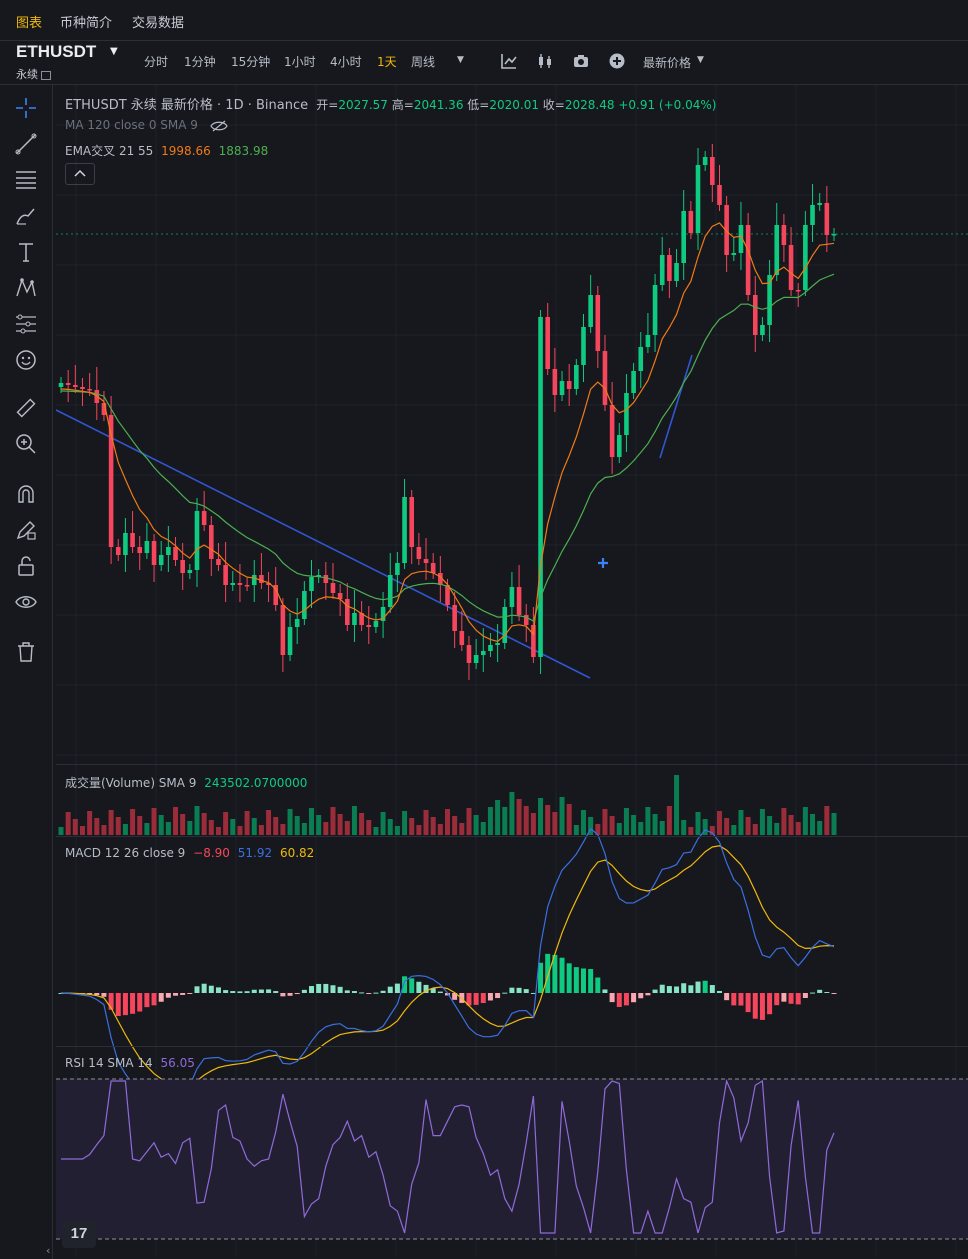  I want to click on eye-icon, so click(26, 602).